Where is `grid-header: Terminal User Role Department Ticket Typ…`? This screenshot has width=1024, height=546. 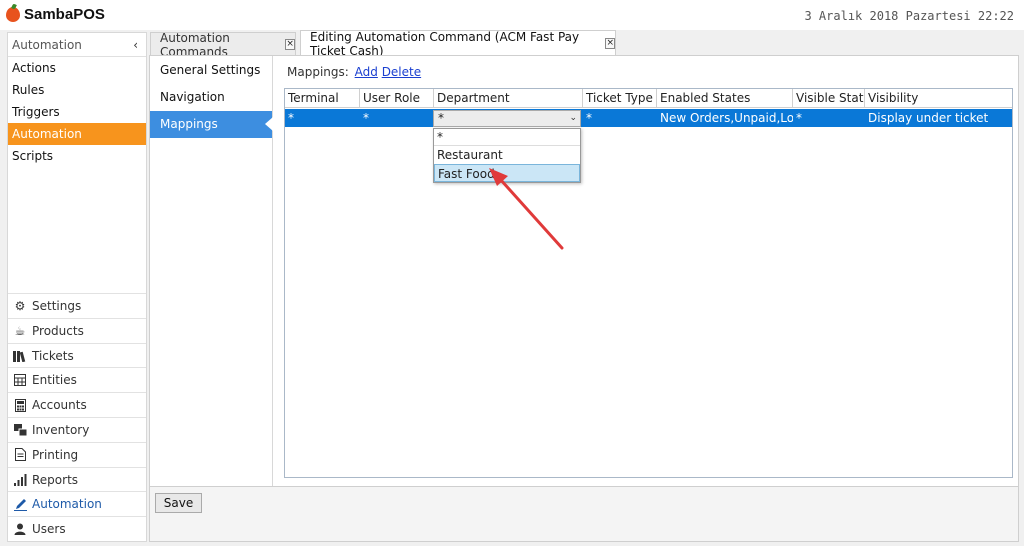
grid-header: Terminal User Role Department Ticket Typ… is located at coordinates (648, 98).